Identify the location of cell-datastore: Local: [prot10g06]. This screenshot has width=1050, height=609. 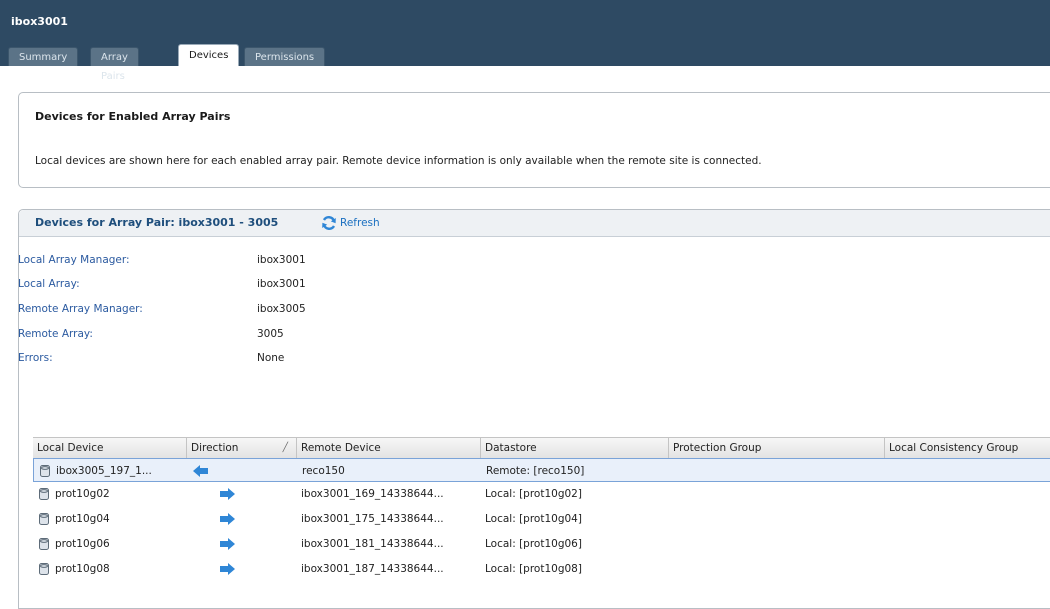
(533, 544).